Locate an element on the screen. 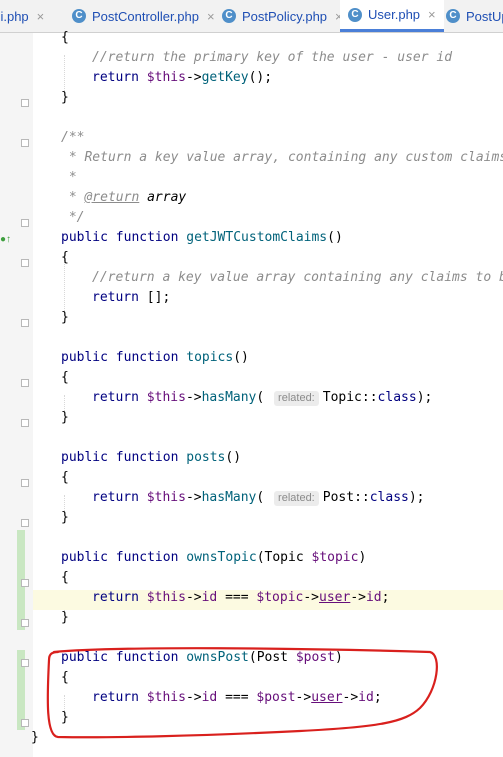 The width and height of the screenshot is (503, 757). annotation-outline is located at coordinates (242, 693).